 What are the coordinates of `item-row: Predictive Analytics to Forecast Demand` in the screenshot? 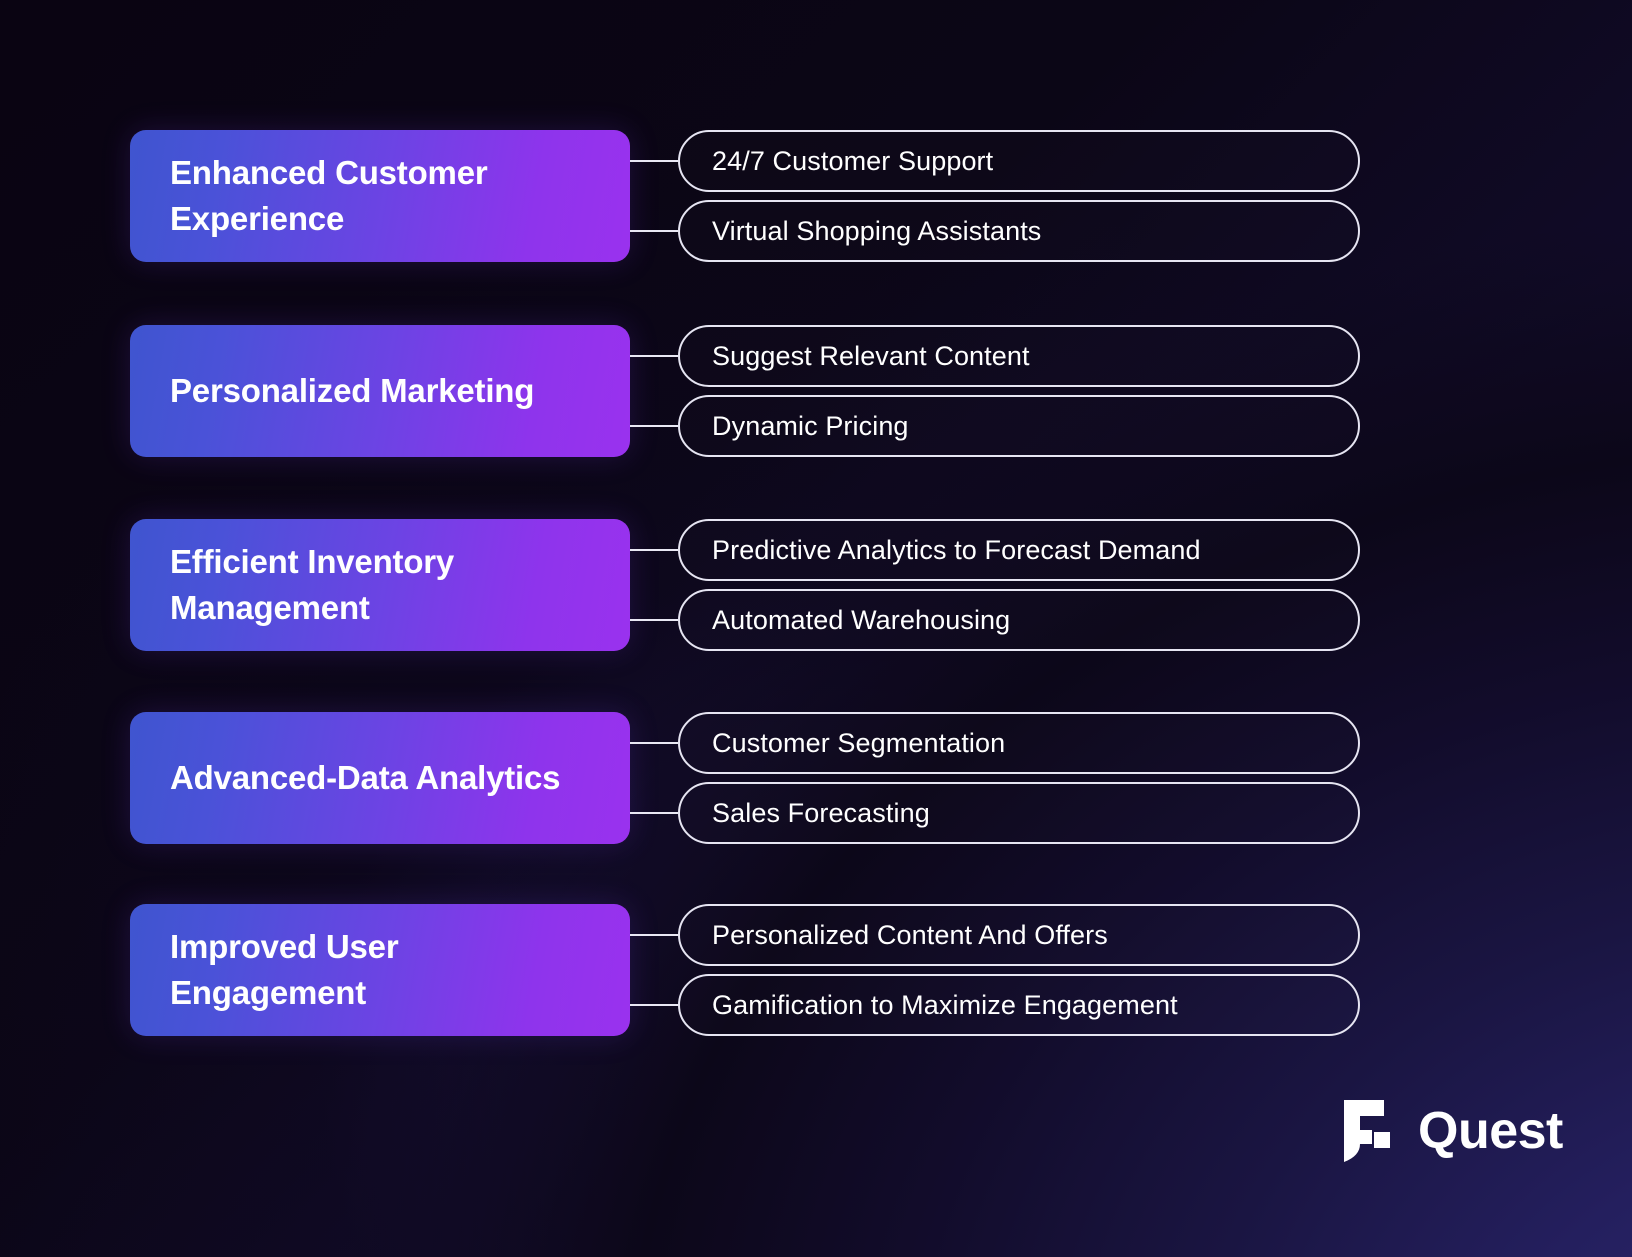 It's located at (995, 550).